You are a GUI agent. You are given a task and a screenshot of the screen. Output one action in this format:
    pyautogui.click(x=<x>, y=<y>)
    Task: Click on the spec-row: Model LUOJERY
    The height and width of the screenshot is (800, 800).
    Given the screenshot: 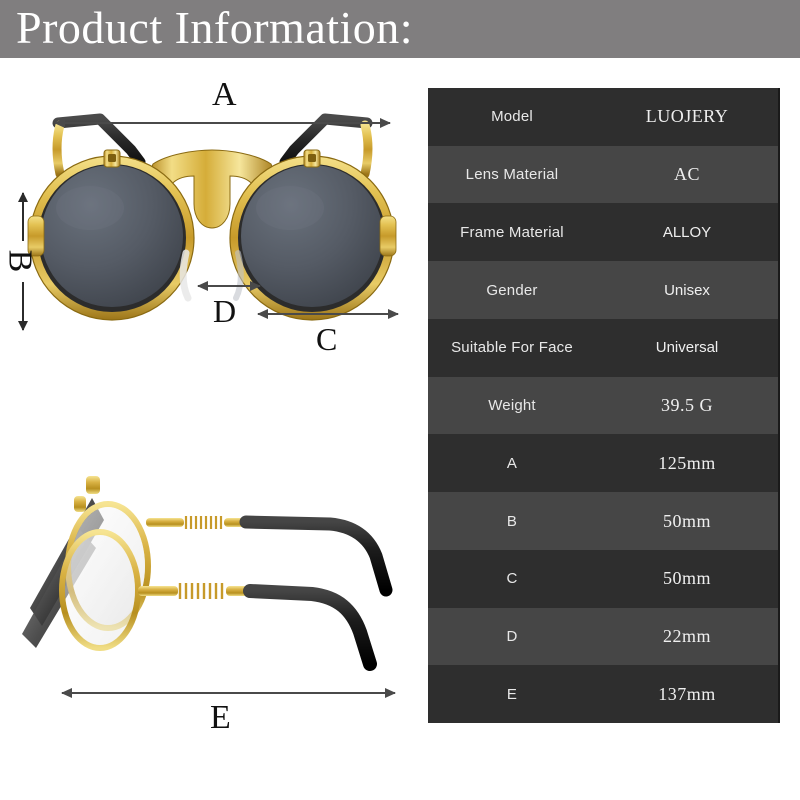 What is the action you would take?
    pyautogui.click(x=603, y=117)
    